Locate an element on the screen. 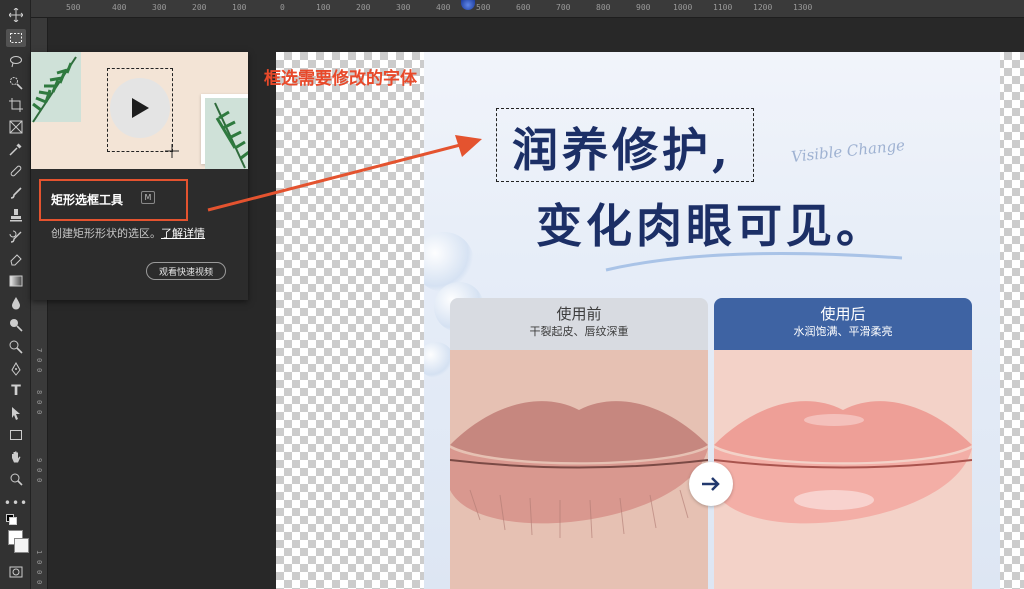  eyedropper-icon is located at coordinates (16, 149).